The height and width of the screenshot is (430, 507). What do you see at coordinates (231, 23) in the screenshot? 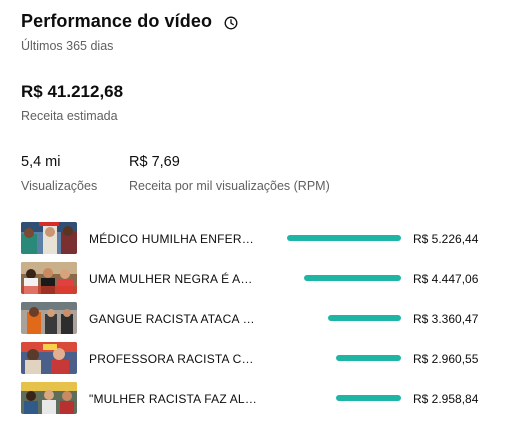
I see `clock-icon` at bounding box center [231, 23].